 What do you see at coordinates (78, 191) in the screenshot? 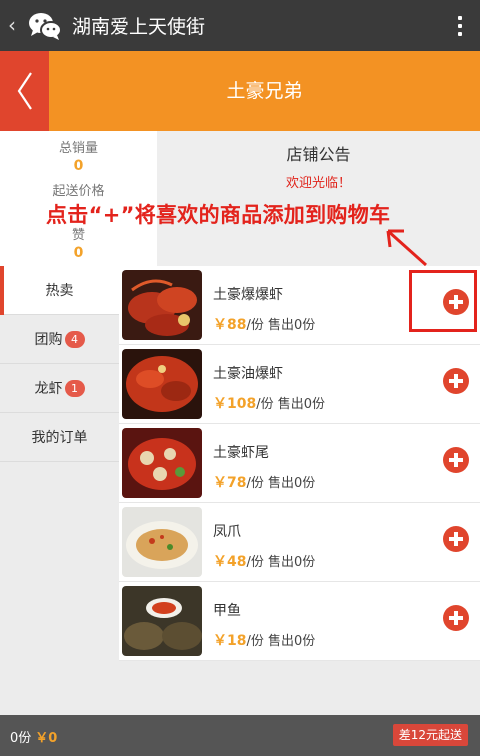
I see `min-order-label: 起送价格` at bounding box center [78, 191].